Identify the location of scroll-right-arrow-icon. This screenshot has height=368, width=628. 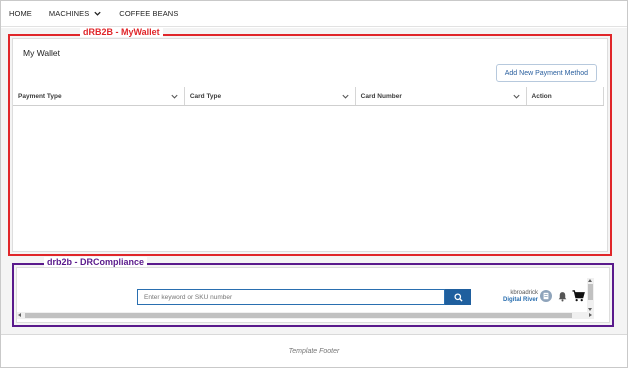
(590, 315).